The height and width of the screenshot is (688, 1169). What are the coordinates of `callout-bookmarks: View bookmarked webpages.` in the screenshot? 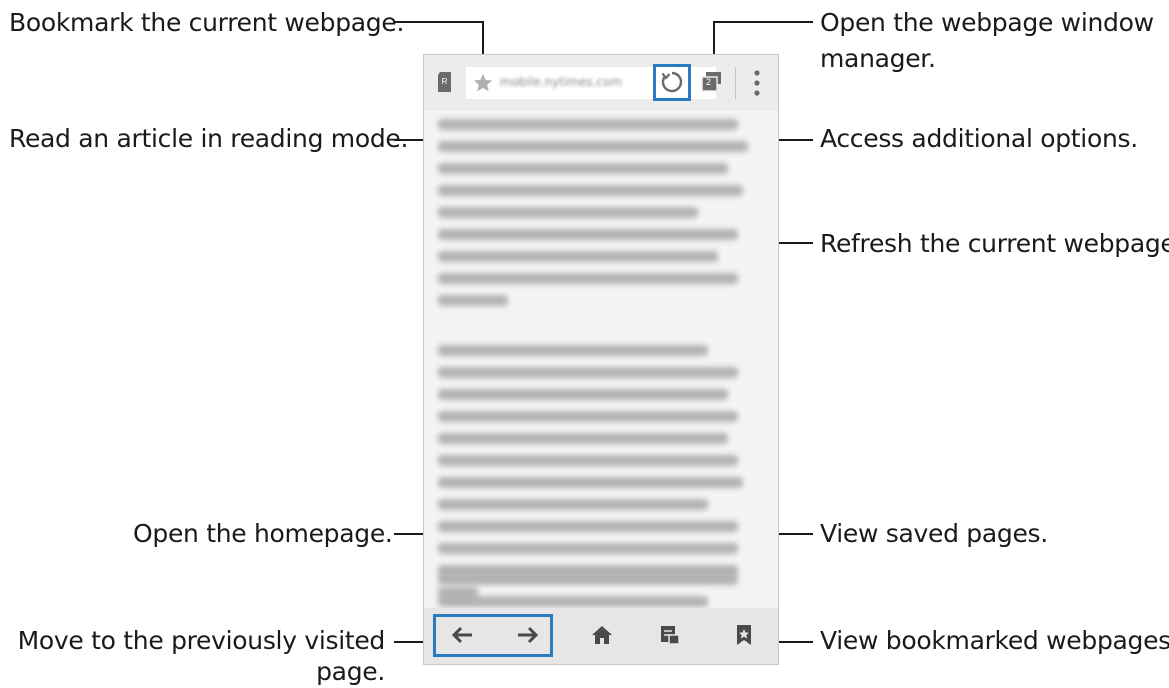 It's located at (994, 640).